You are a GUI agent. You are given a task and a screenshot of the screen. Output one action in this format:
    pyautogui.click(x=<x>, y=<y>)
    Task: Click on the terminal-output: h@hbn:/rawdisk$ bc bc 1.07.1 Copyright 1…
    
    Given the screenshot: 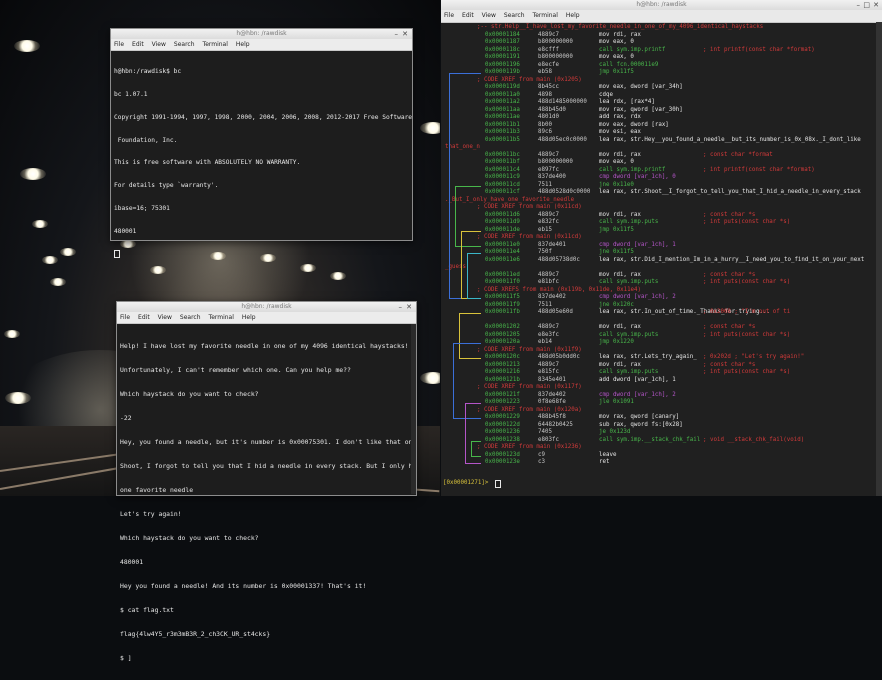 What is the action you would take?
    pyautogui.click(x=261, y=163)
    